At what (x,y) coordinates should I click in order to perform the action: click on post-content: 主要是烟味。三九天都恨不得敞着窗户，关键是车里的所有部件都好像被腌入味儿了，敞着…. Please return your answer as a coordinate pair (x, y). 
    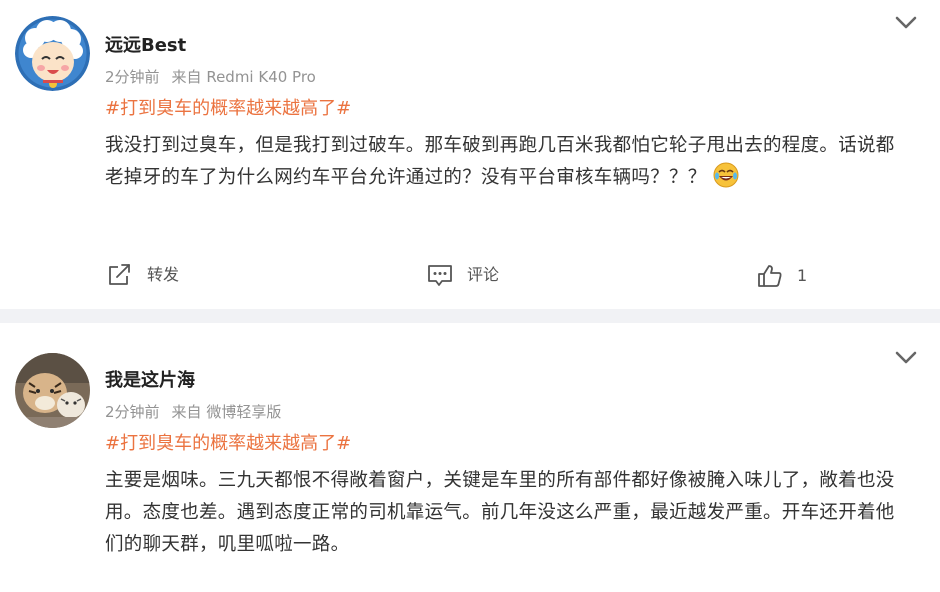
    Looking at the image, I should click on (507, 513).